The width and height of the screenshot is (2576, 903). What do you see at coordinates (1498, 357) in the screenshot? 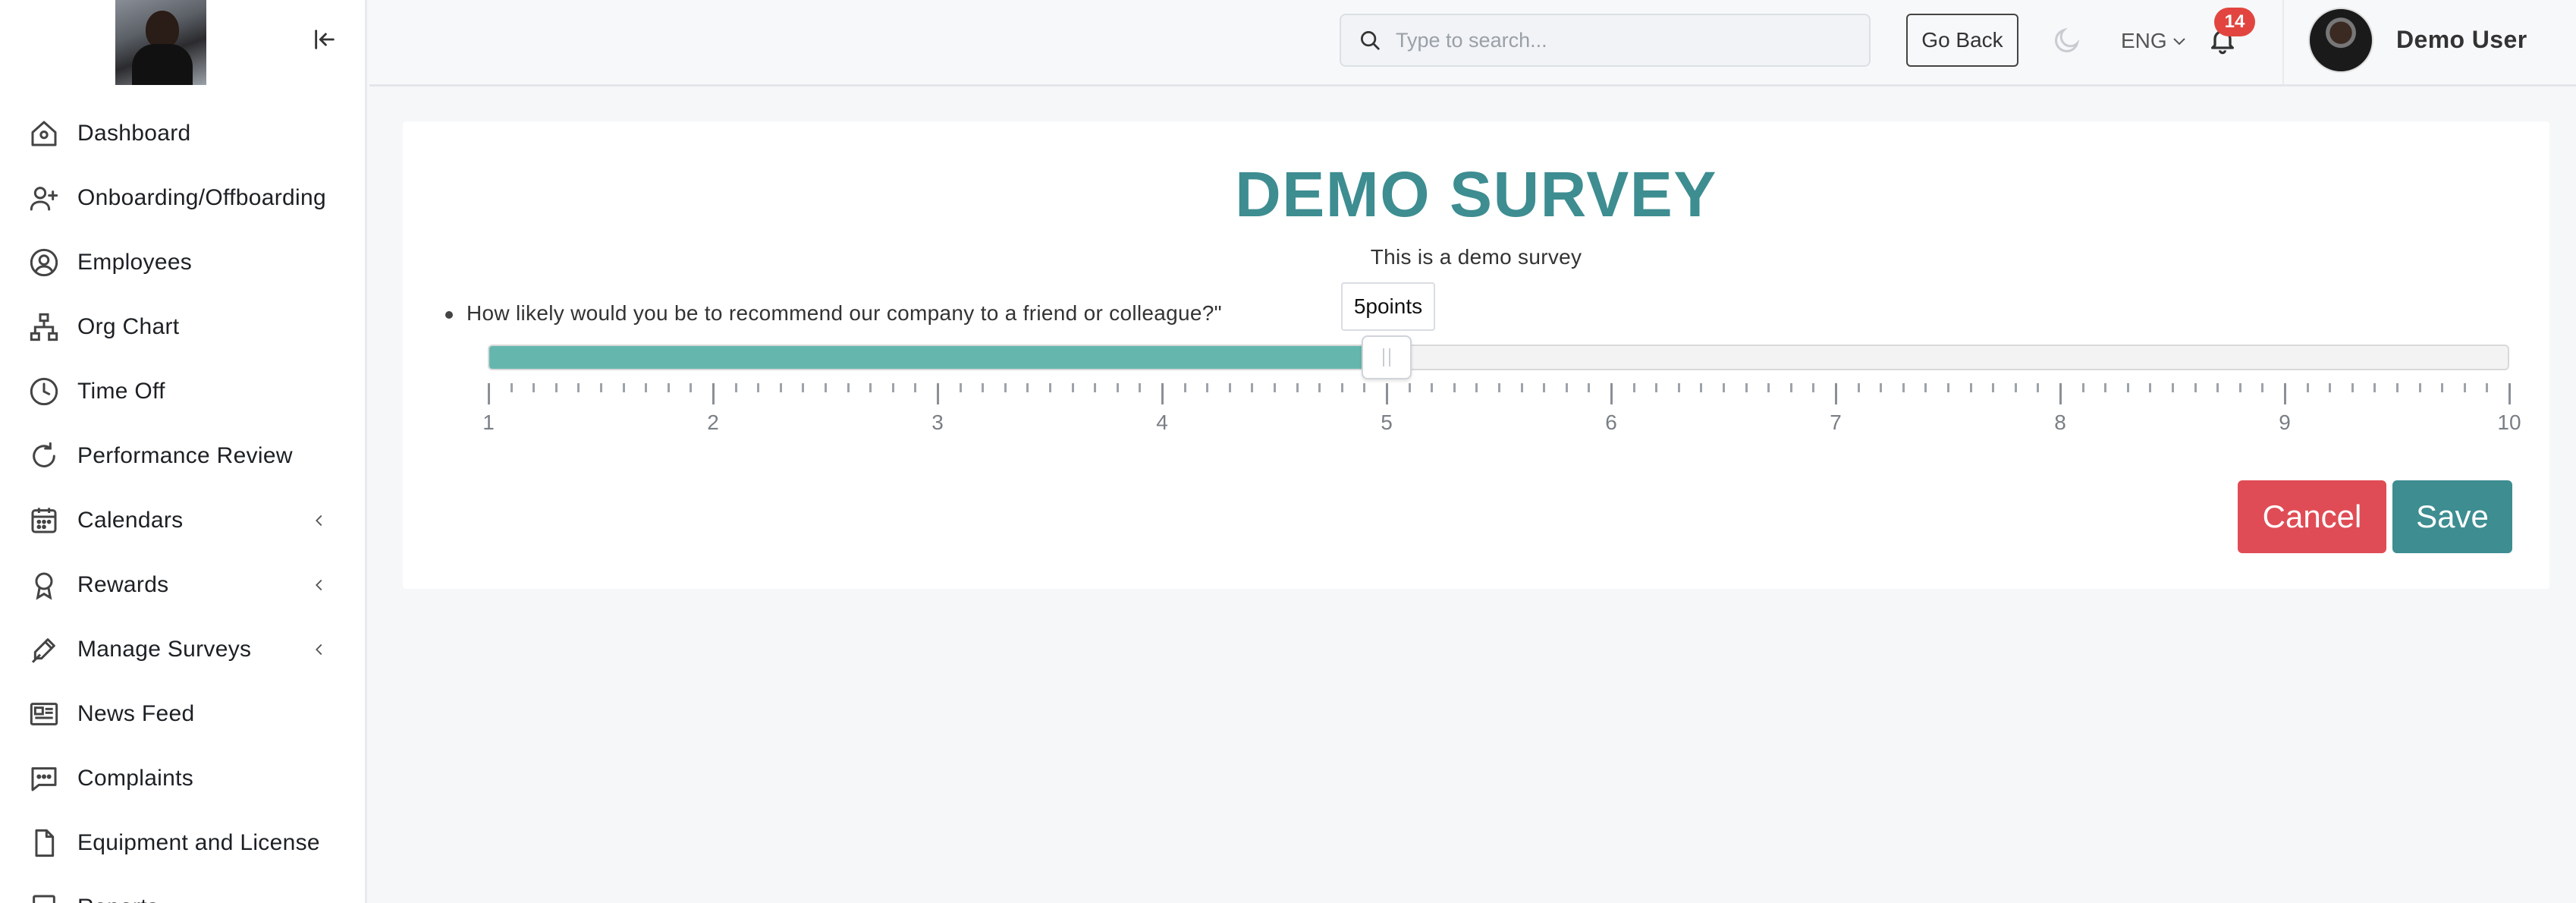
I see `slider-track` at bounding box center [1498, 357].